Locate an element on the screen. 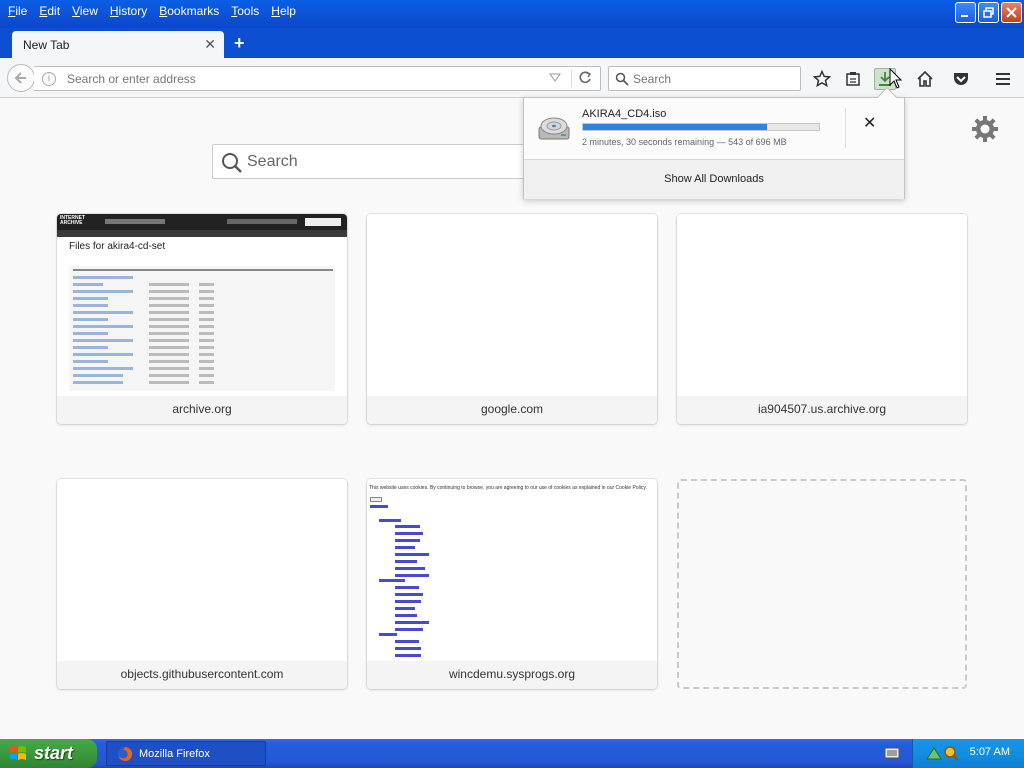 Image resolution: width=1024 pixels, height=768 pixels. archive-search-box is located at coordinates (323, 222).